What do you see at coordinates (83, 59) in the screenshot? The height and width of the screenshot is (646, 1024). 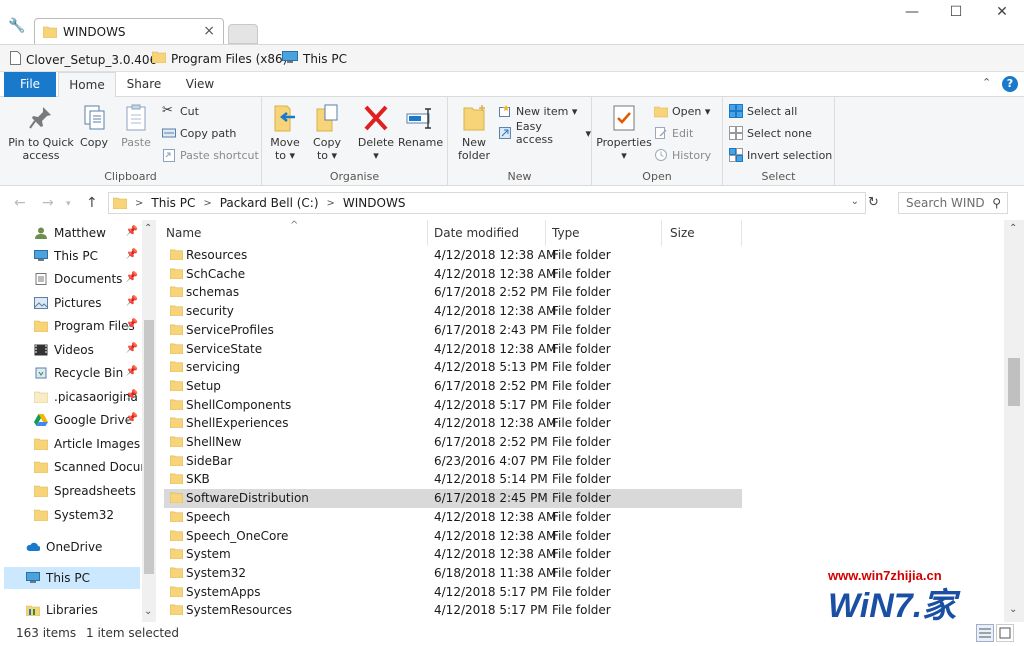 I see `bookmark-clover-setup: Clover_Setup_3.0.406` at bounding box center [83, 59].